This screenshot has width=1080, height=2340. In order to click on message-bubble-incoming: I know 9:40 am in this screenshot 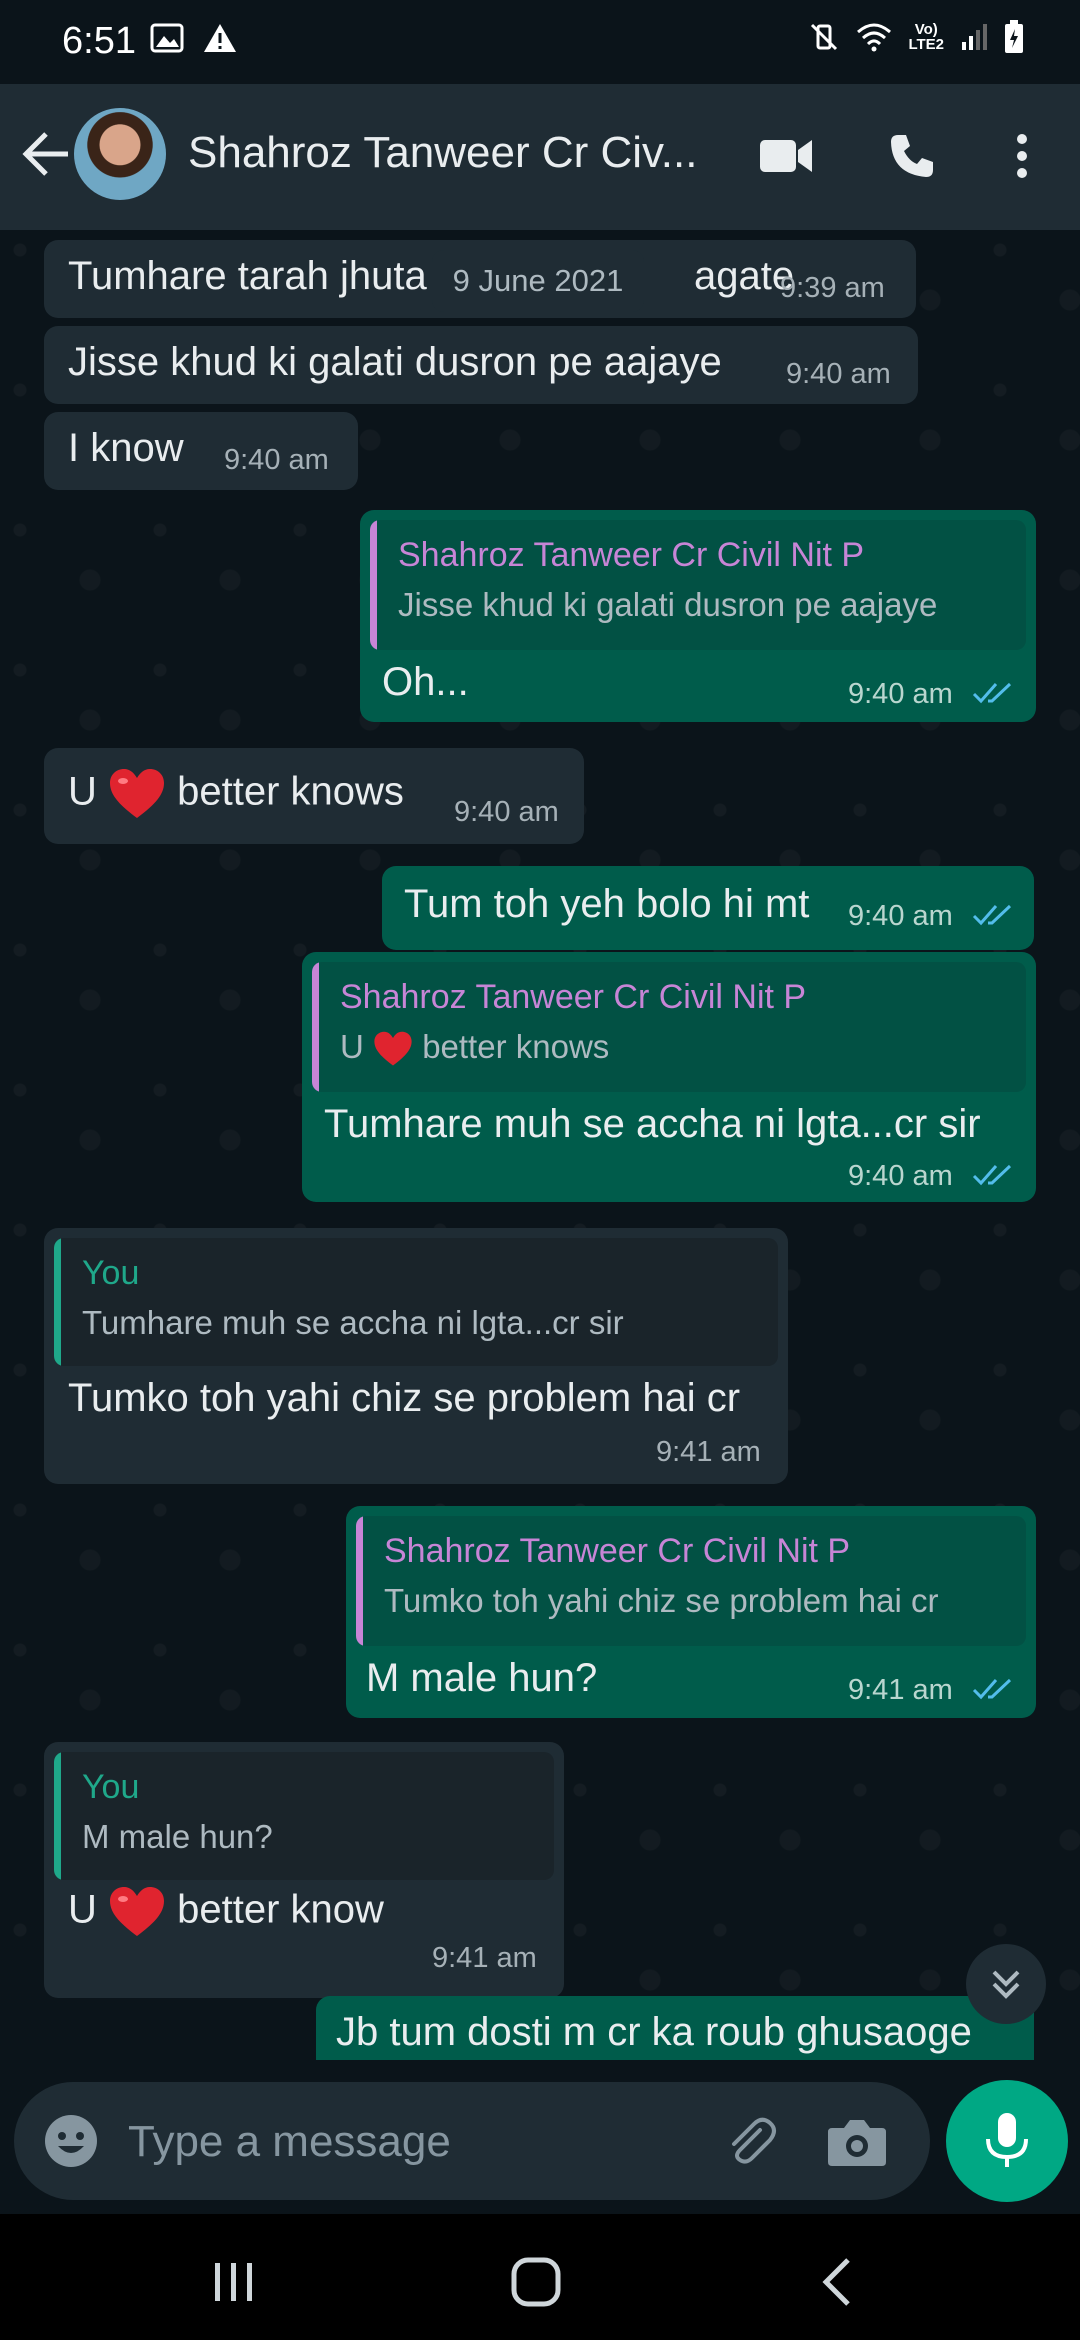, I will do `click(201, 451)`.